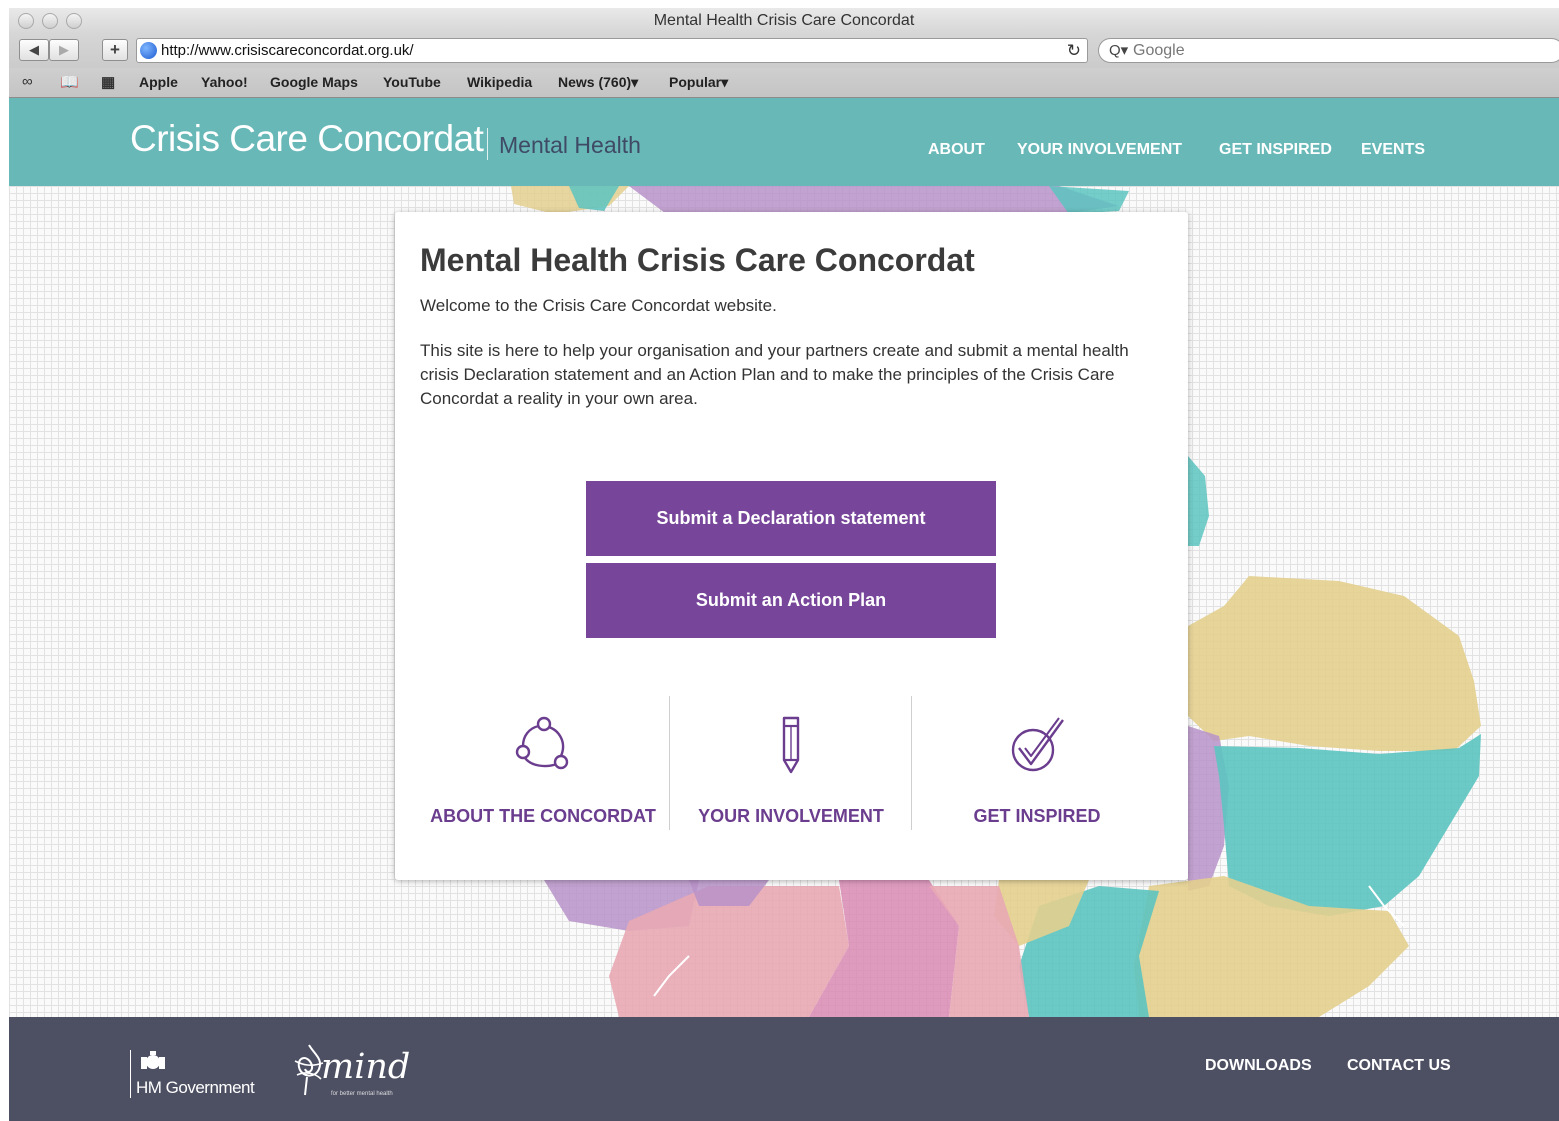 This screenshot has height=1121, width=1559. I want to click on bookmark-wikipedia: Wikipedia, so click(499, 82).